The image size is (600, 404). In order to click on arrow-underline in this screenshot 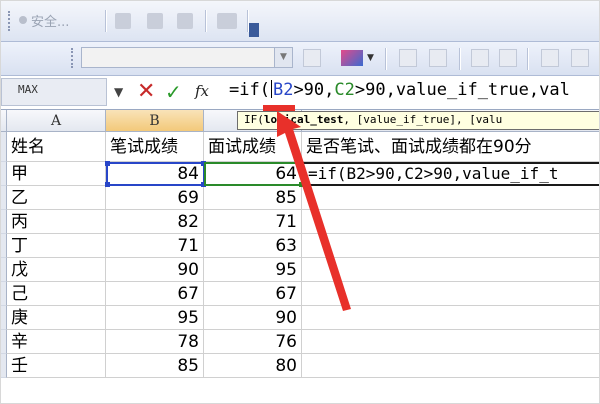, I will do `click(279, 108)`.